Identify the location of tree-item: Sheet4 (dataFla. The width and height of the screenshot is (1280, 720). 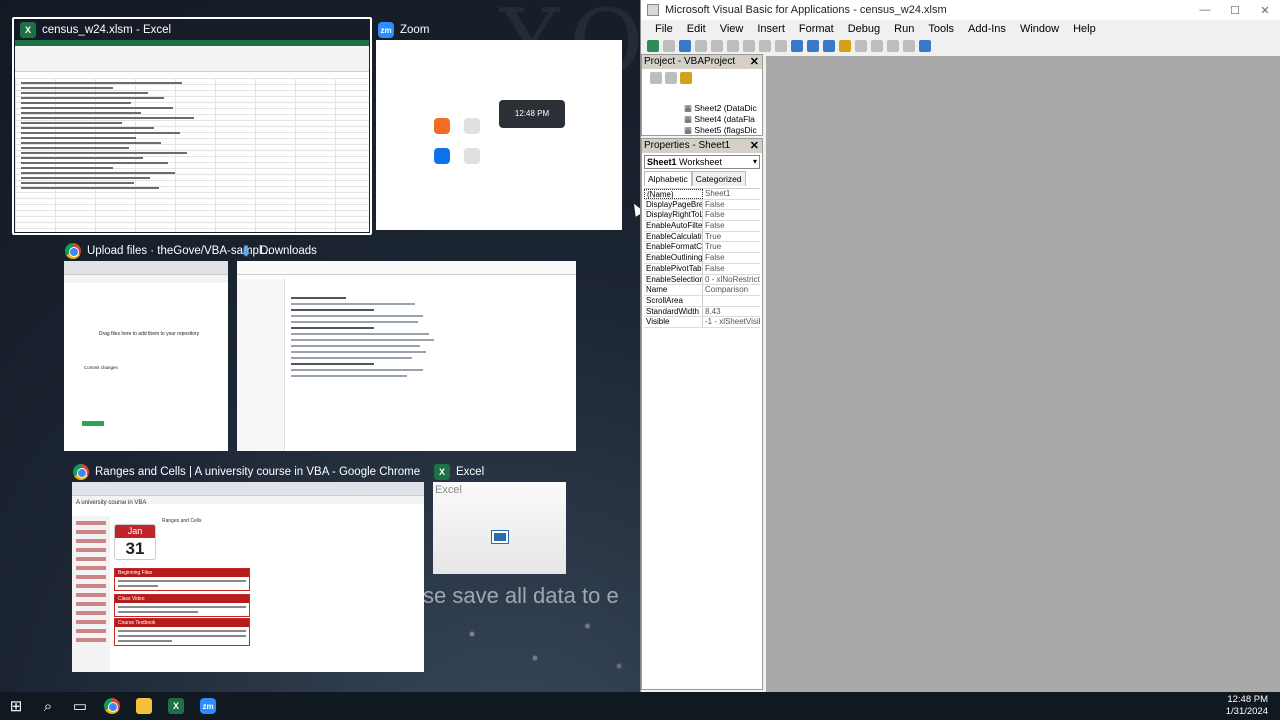
(702, 119).